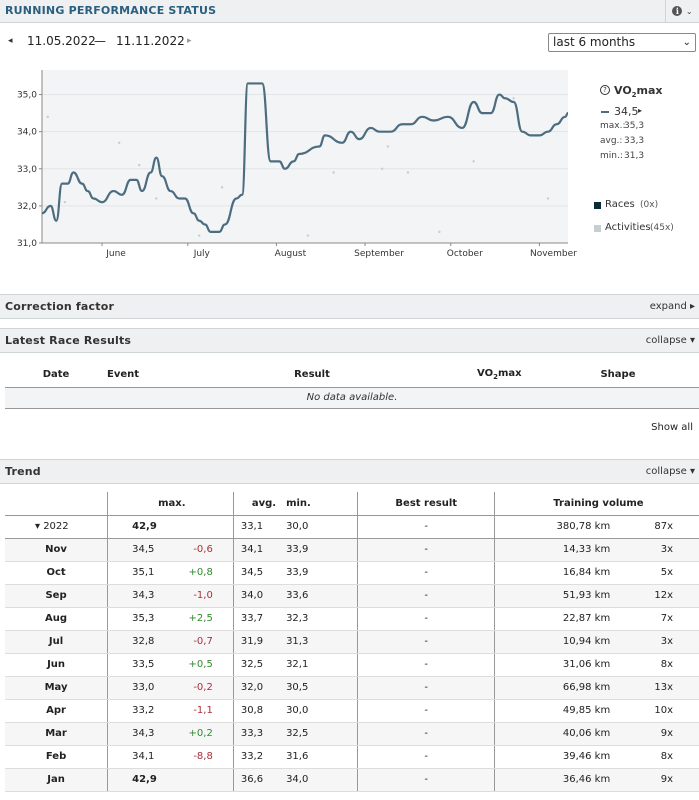 This screenshot has width=699, height=800. Describe the element at coordinates (557, 711) in the screenshot. I see `cell-km: 49,85 km` at that location.